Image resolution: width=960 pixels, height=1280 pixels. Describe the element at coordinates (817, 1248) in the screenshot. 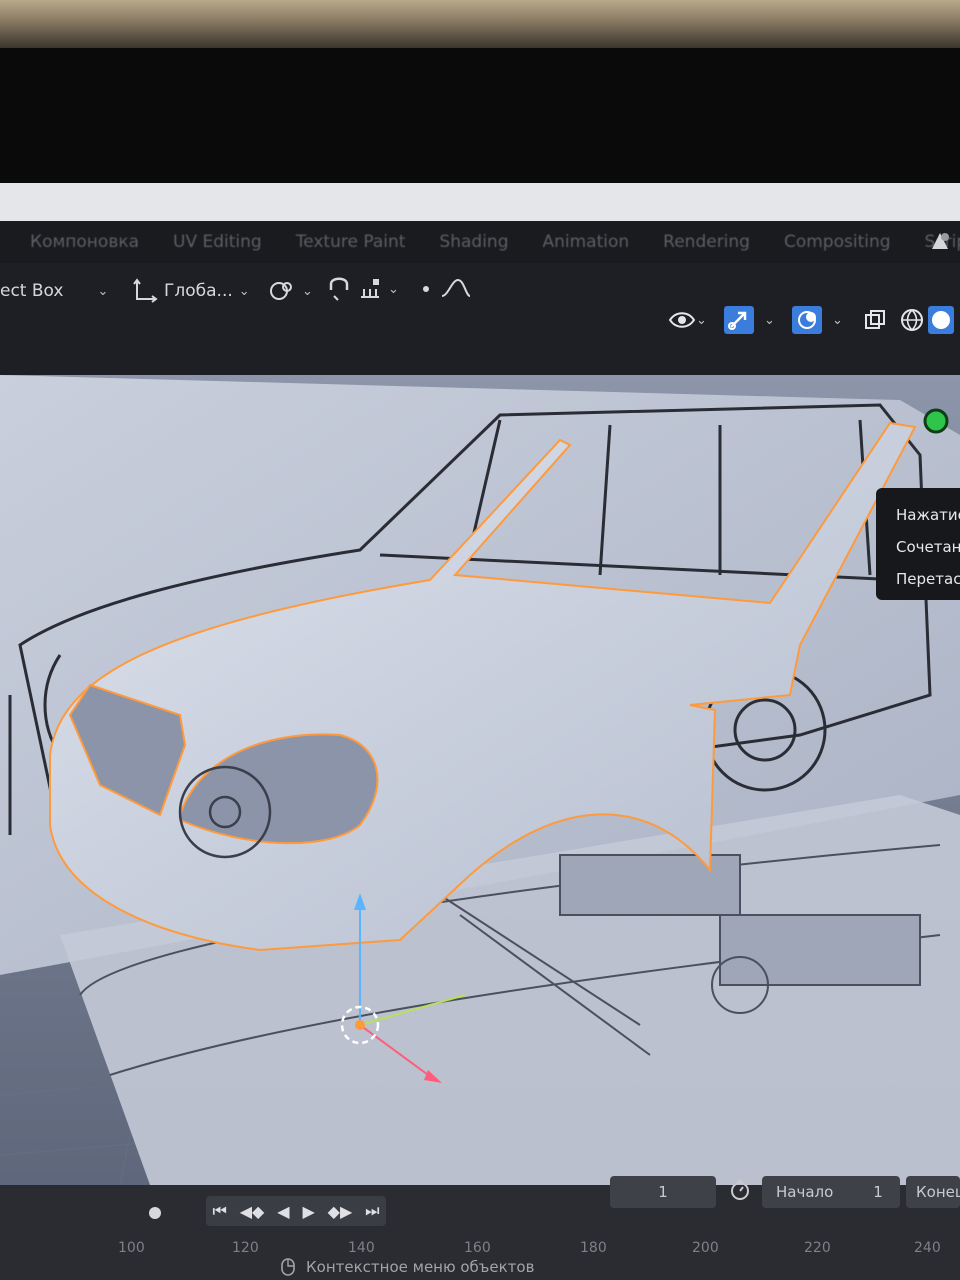

I see `ruler-tick: 220` at that location.